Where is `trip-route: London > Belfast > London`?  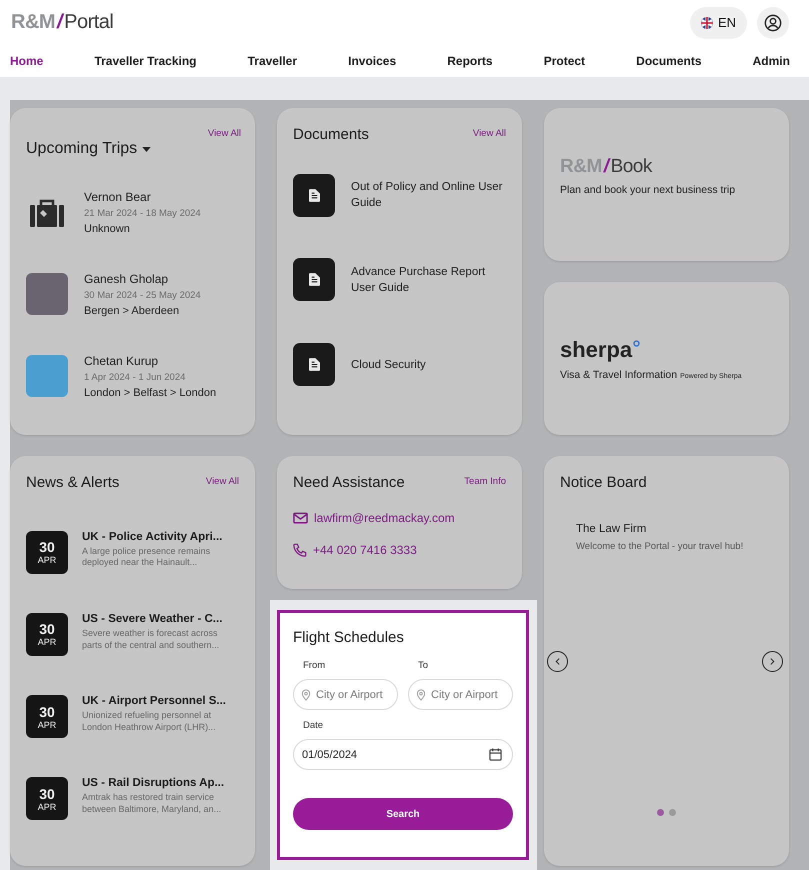 trip-route: London > Belfast > London is located at coordinates (150, 392).